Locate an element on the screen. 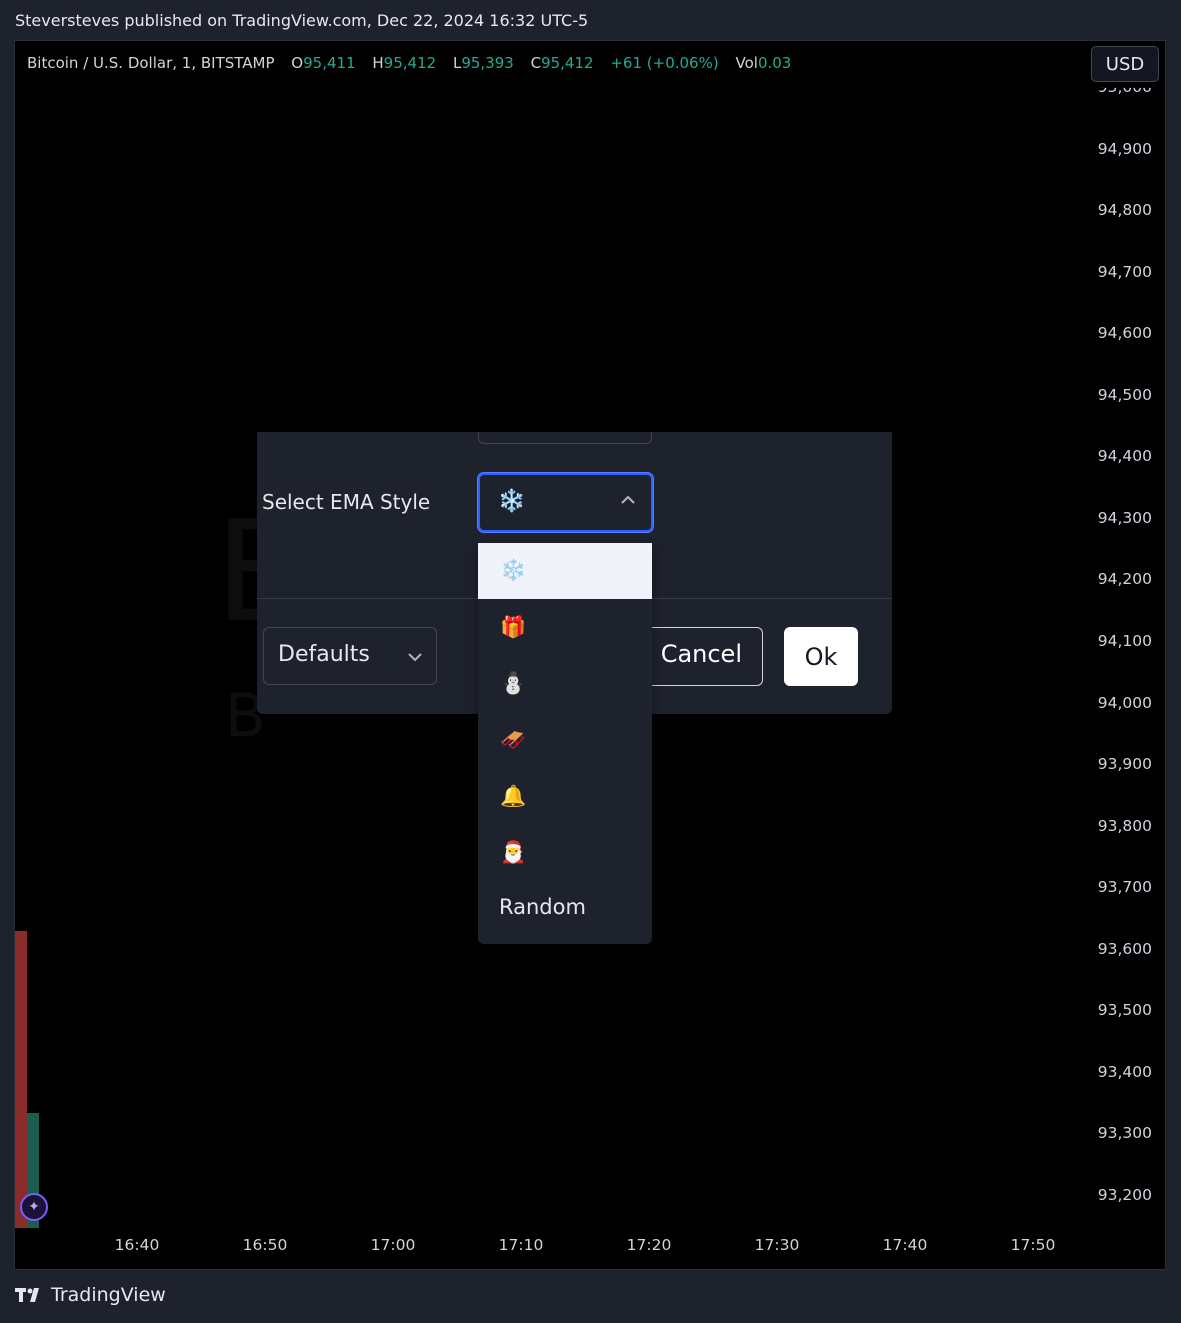 The image size is (1181, 1323). time-label: 17:50 is located at coordinates (1033, 1245).